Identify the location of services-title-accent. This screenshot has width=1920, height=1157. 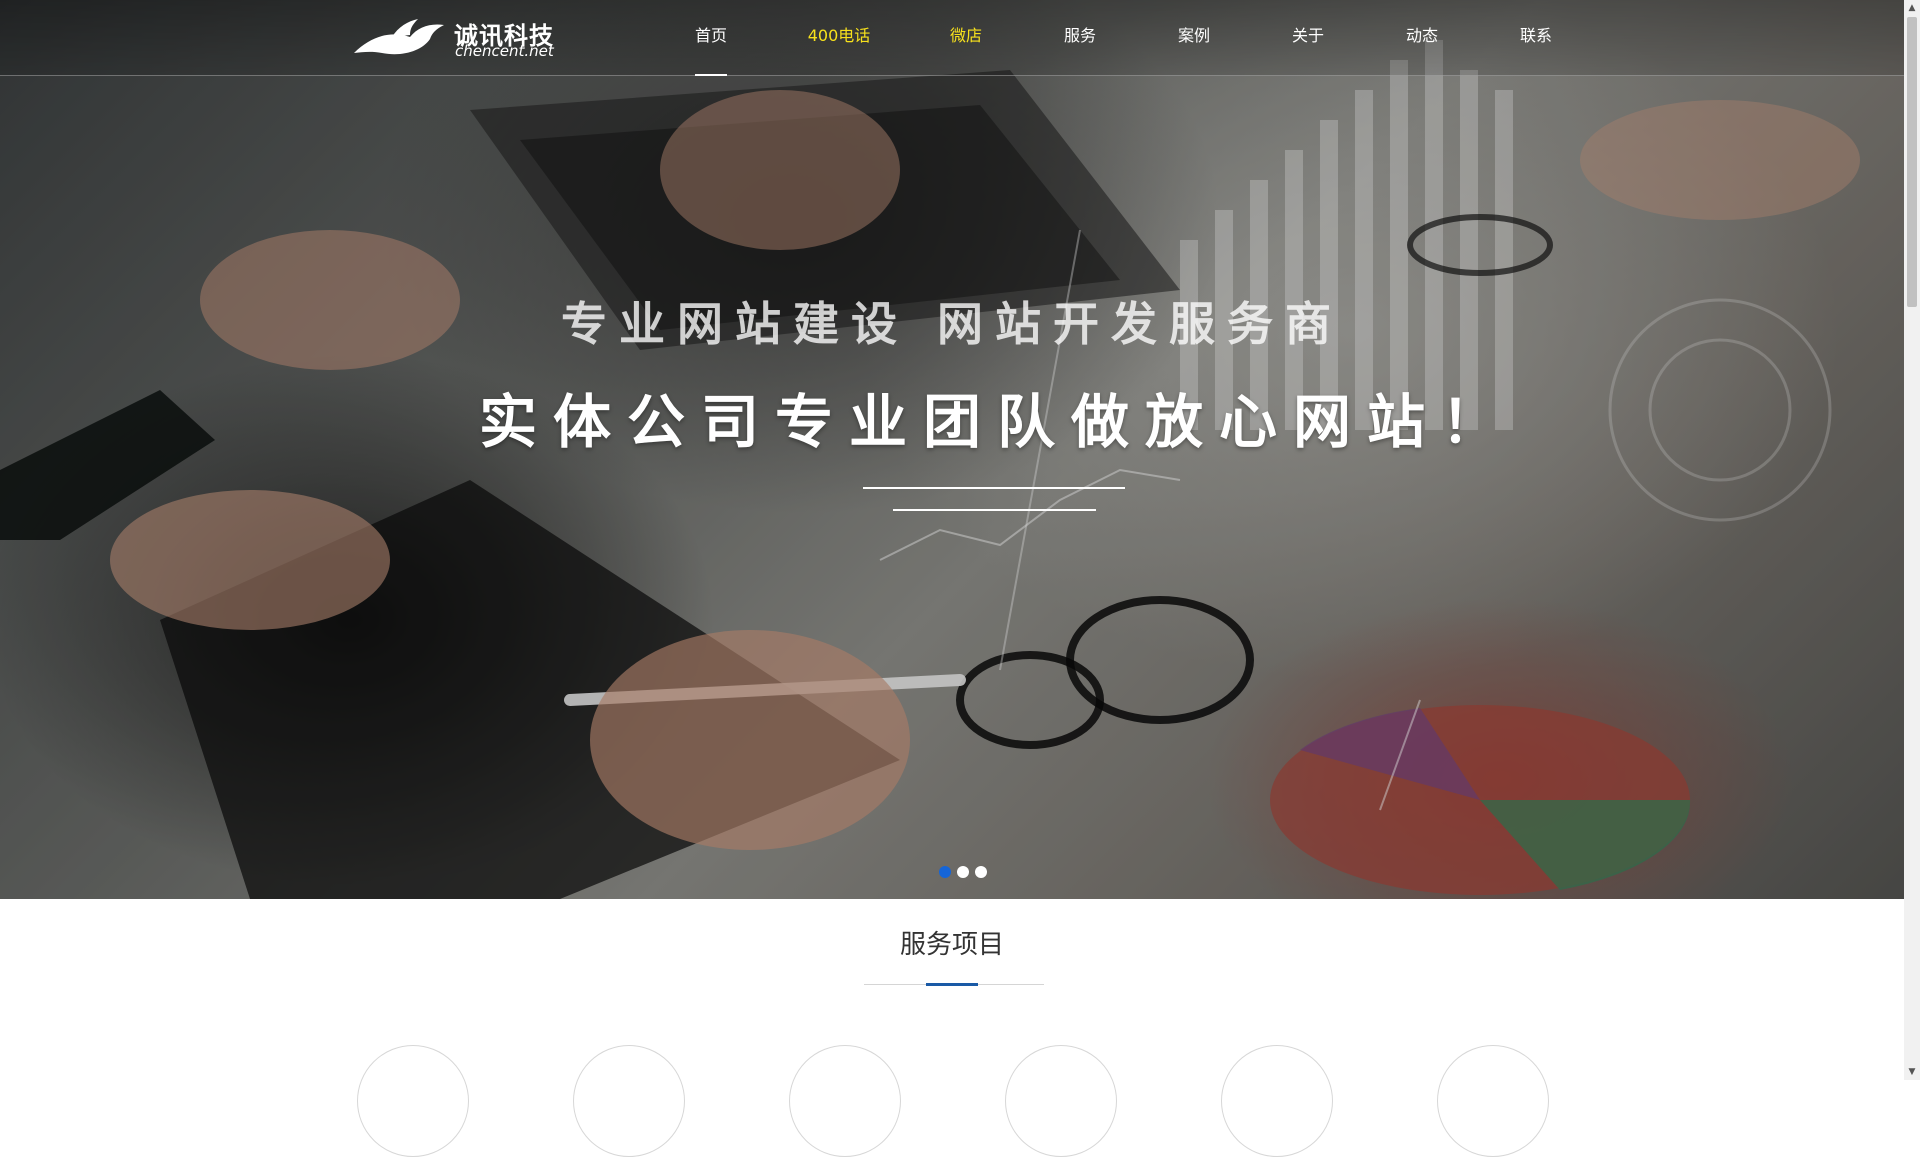
(952, 984).